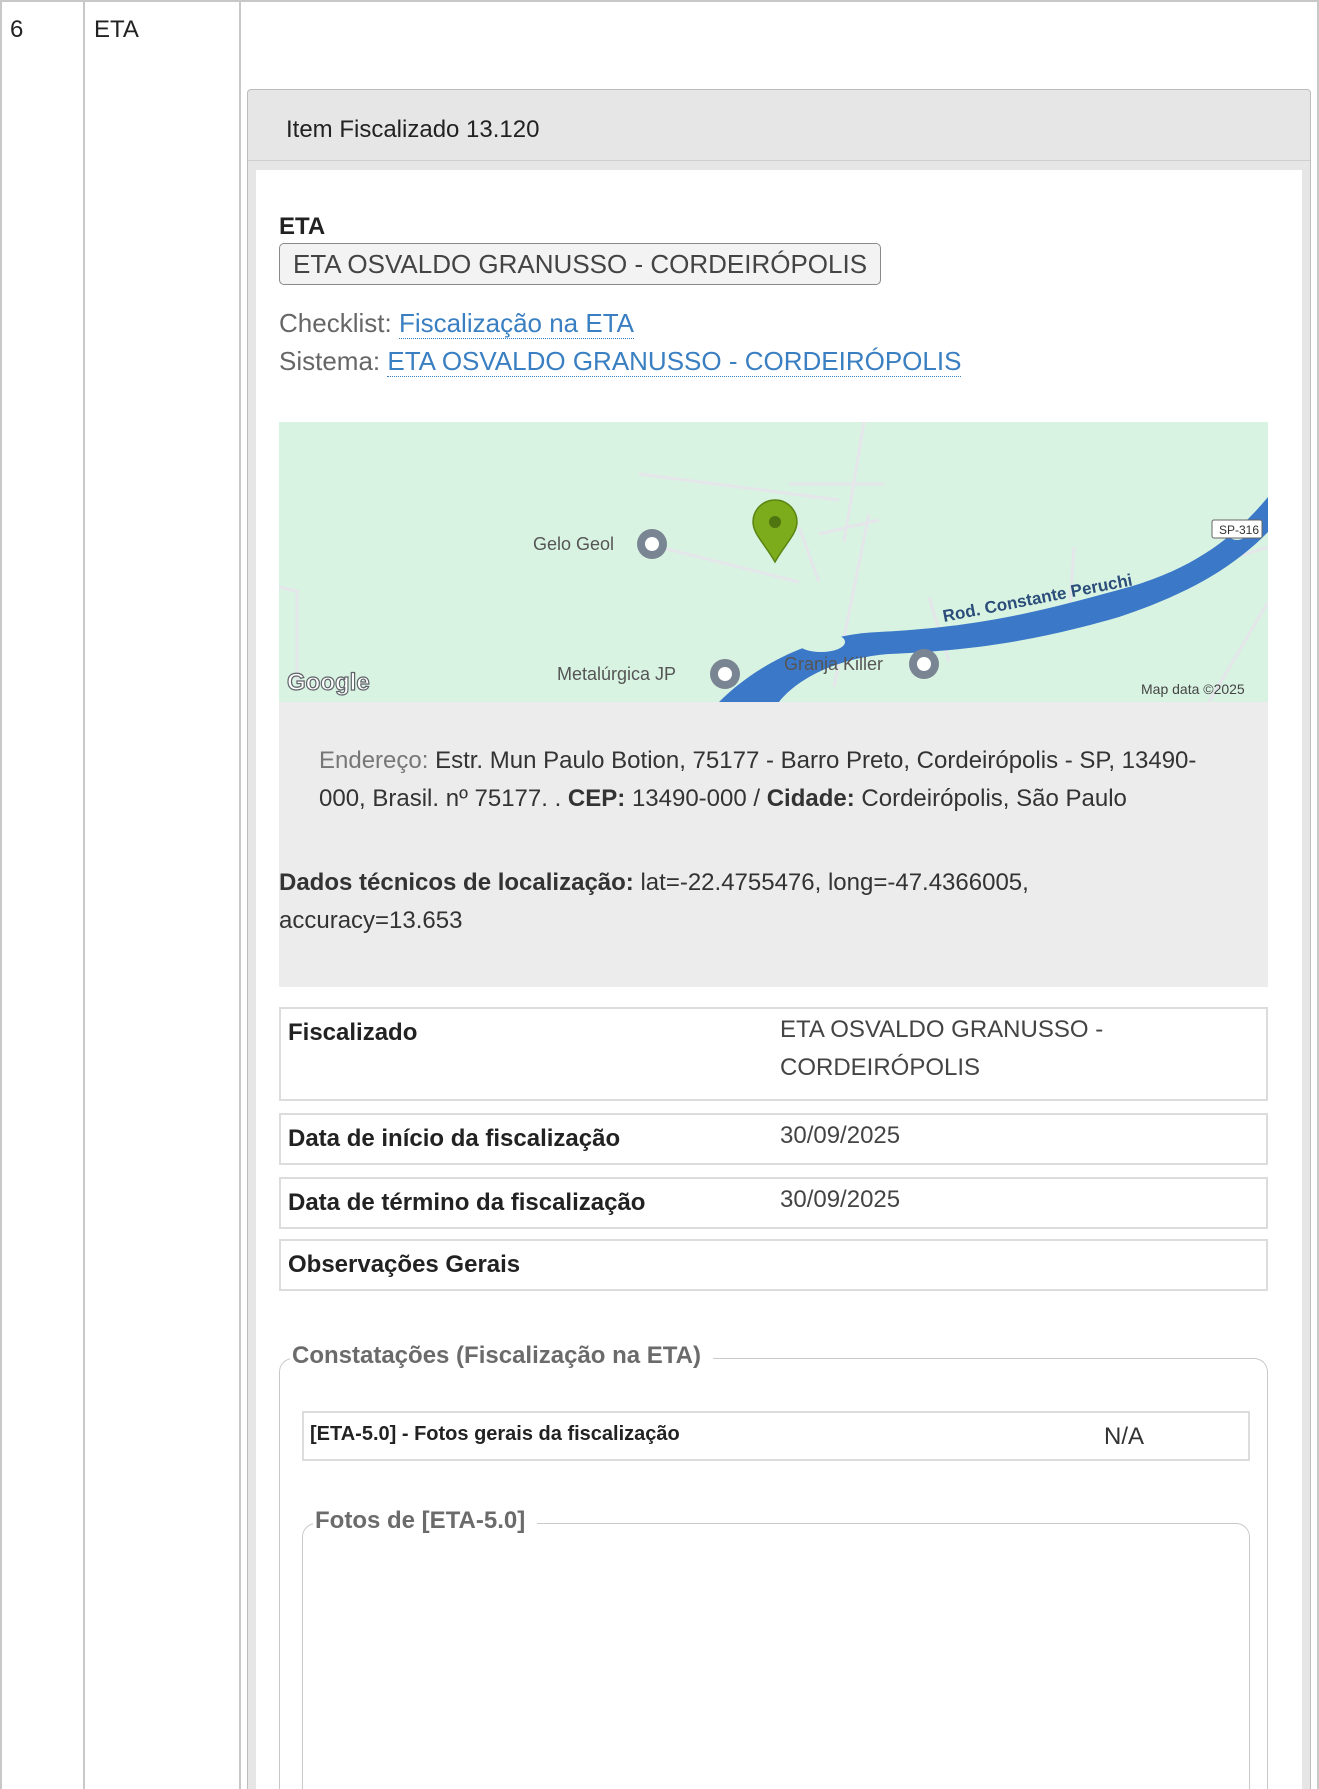 The height and width of the screenshot is (1789, 1319). What do you see at coordinates (328, 682) in the screenshot?
I see `google-logo: Google` at bounding box center [328, 682].